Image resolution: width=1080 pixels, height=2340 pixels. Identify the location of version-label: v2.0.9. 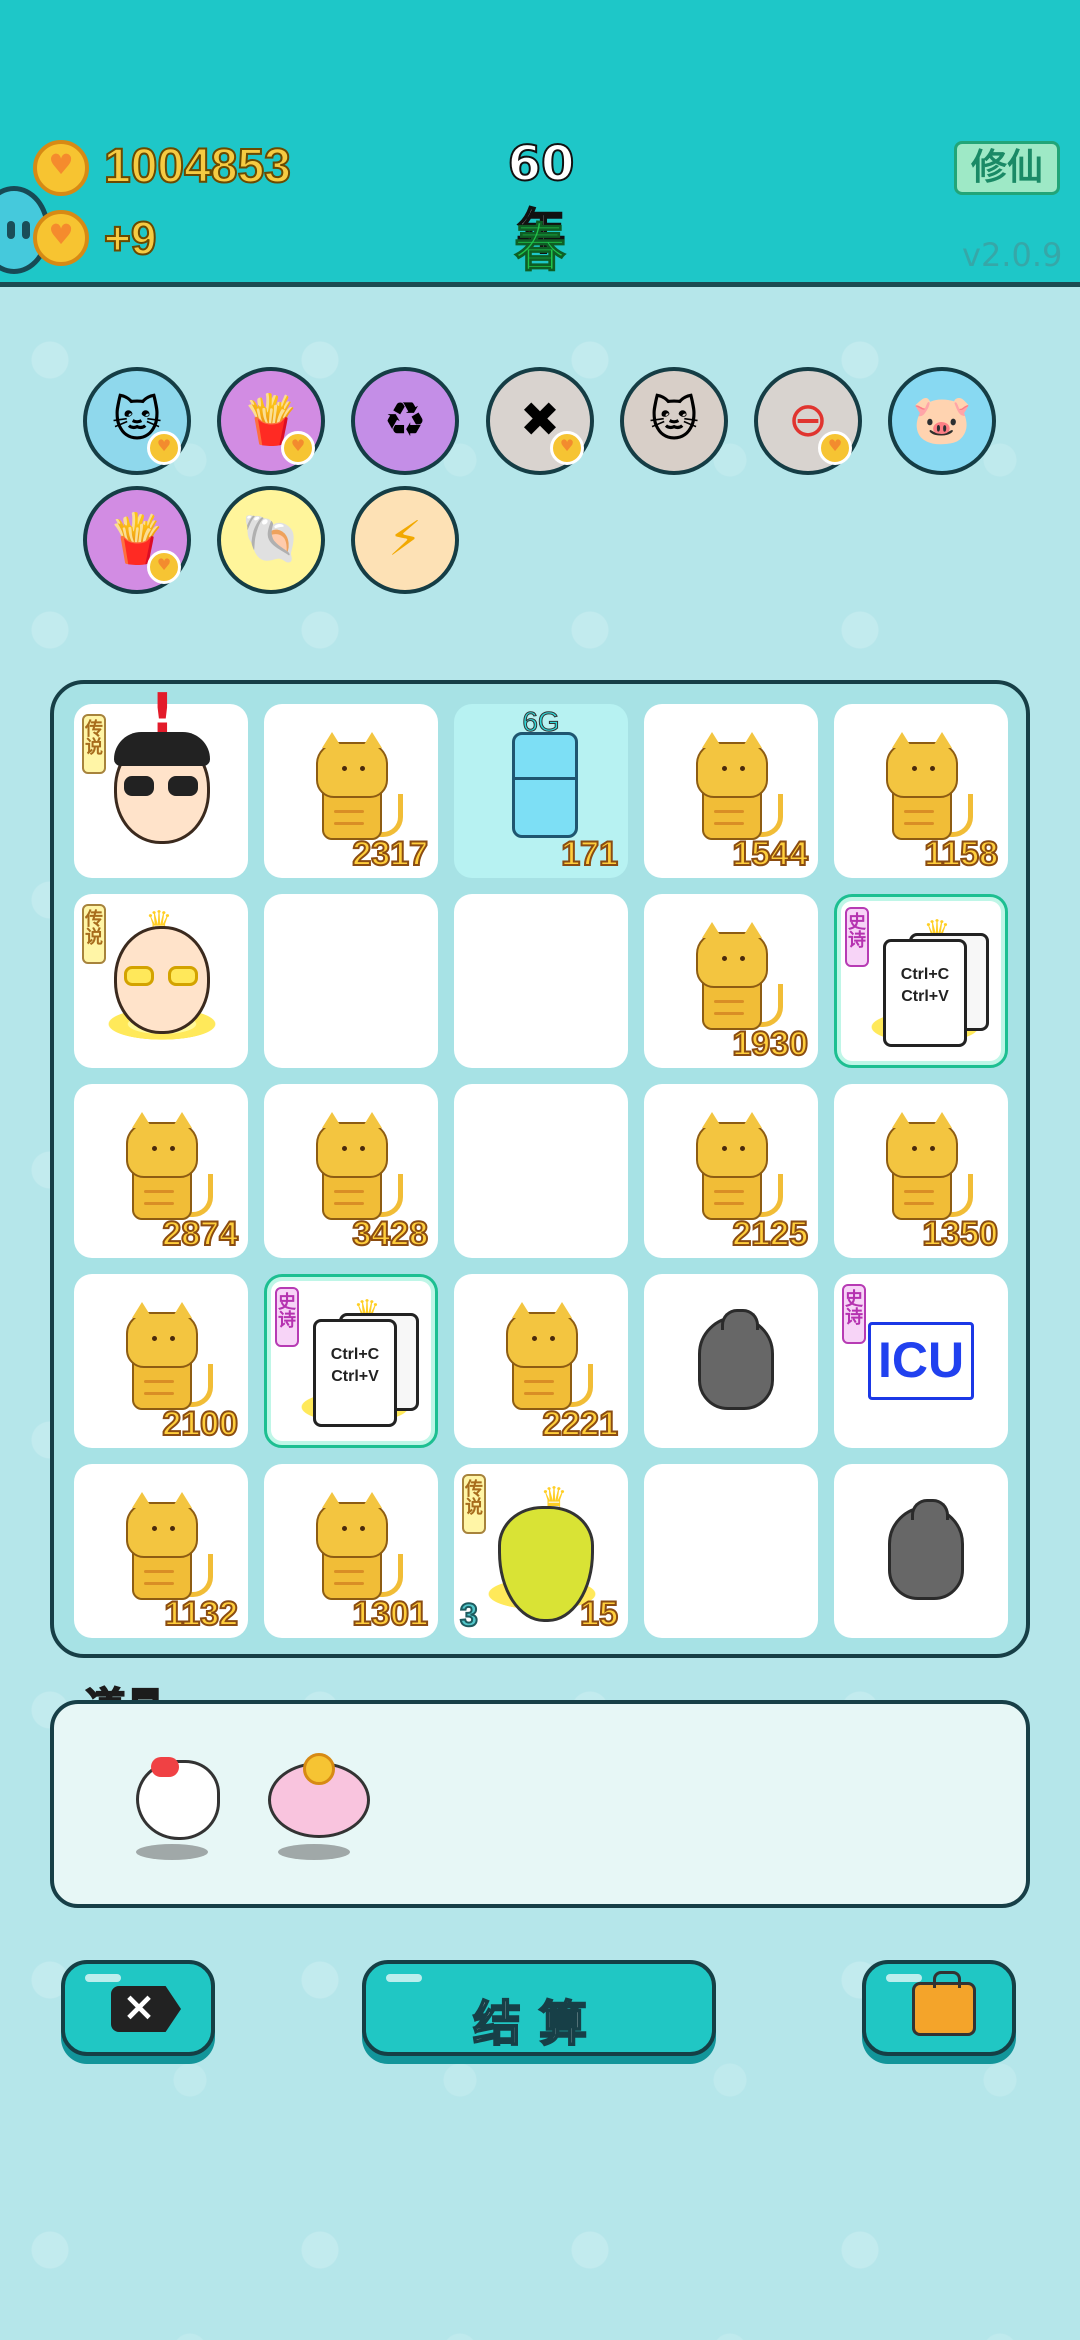
(1012, 255).